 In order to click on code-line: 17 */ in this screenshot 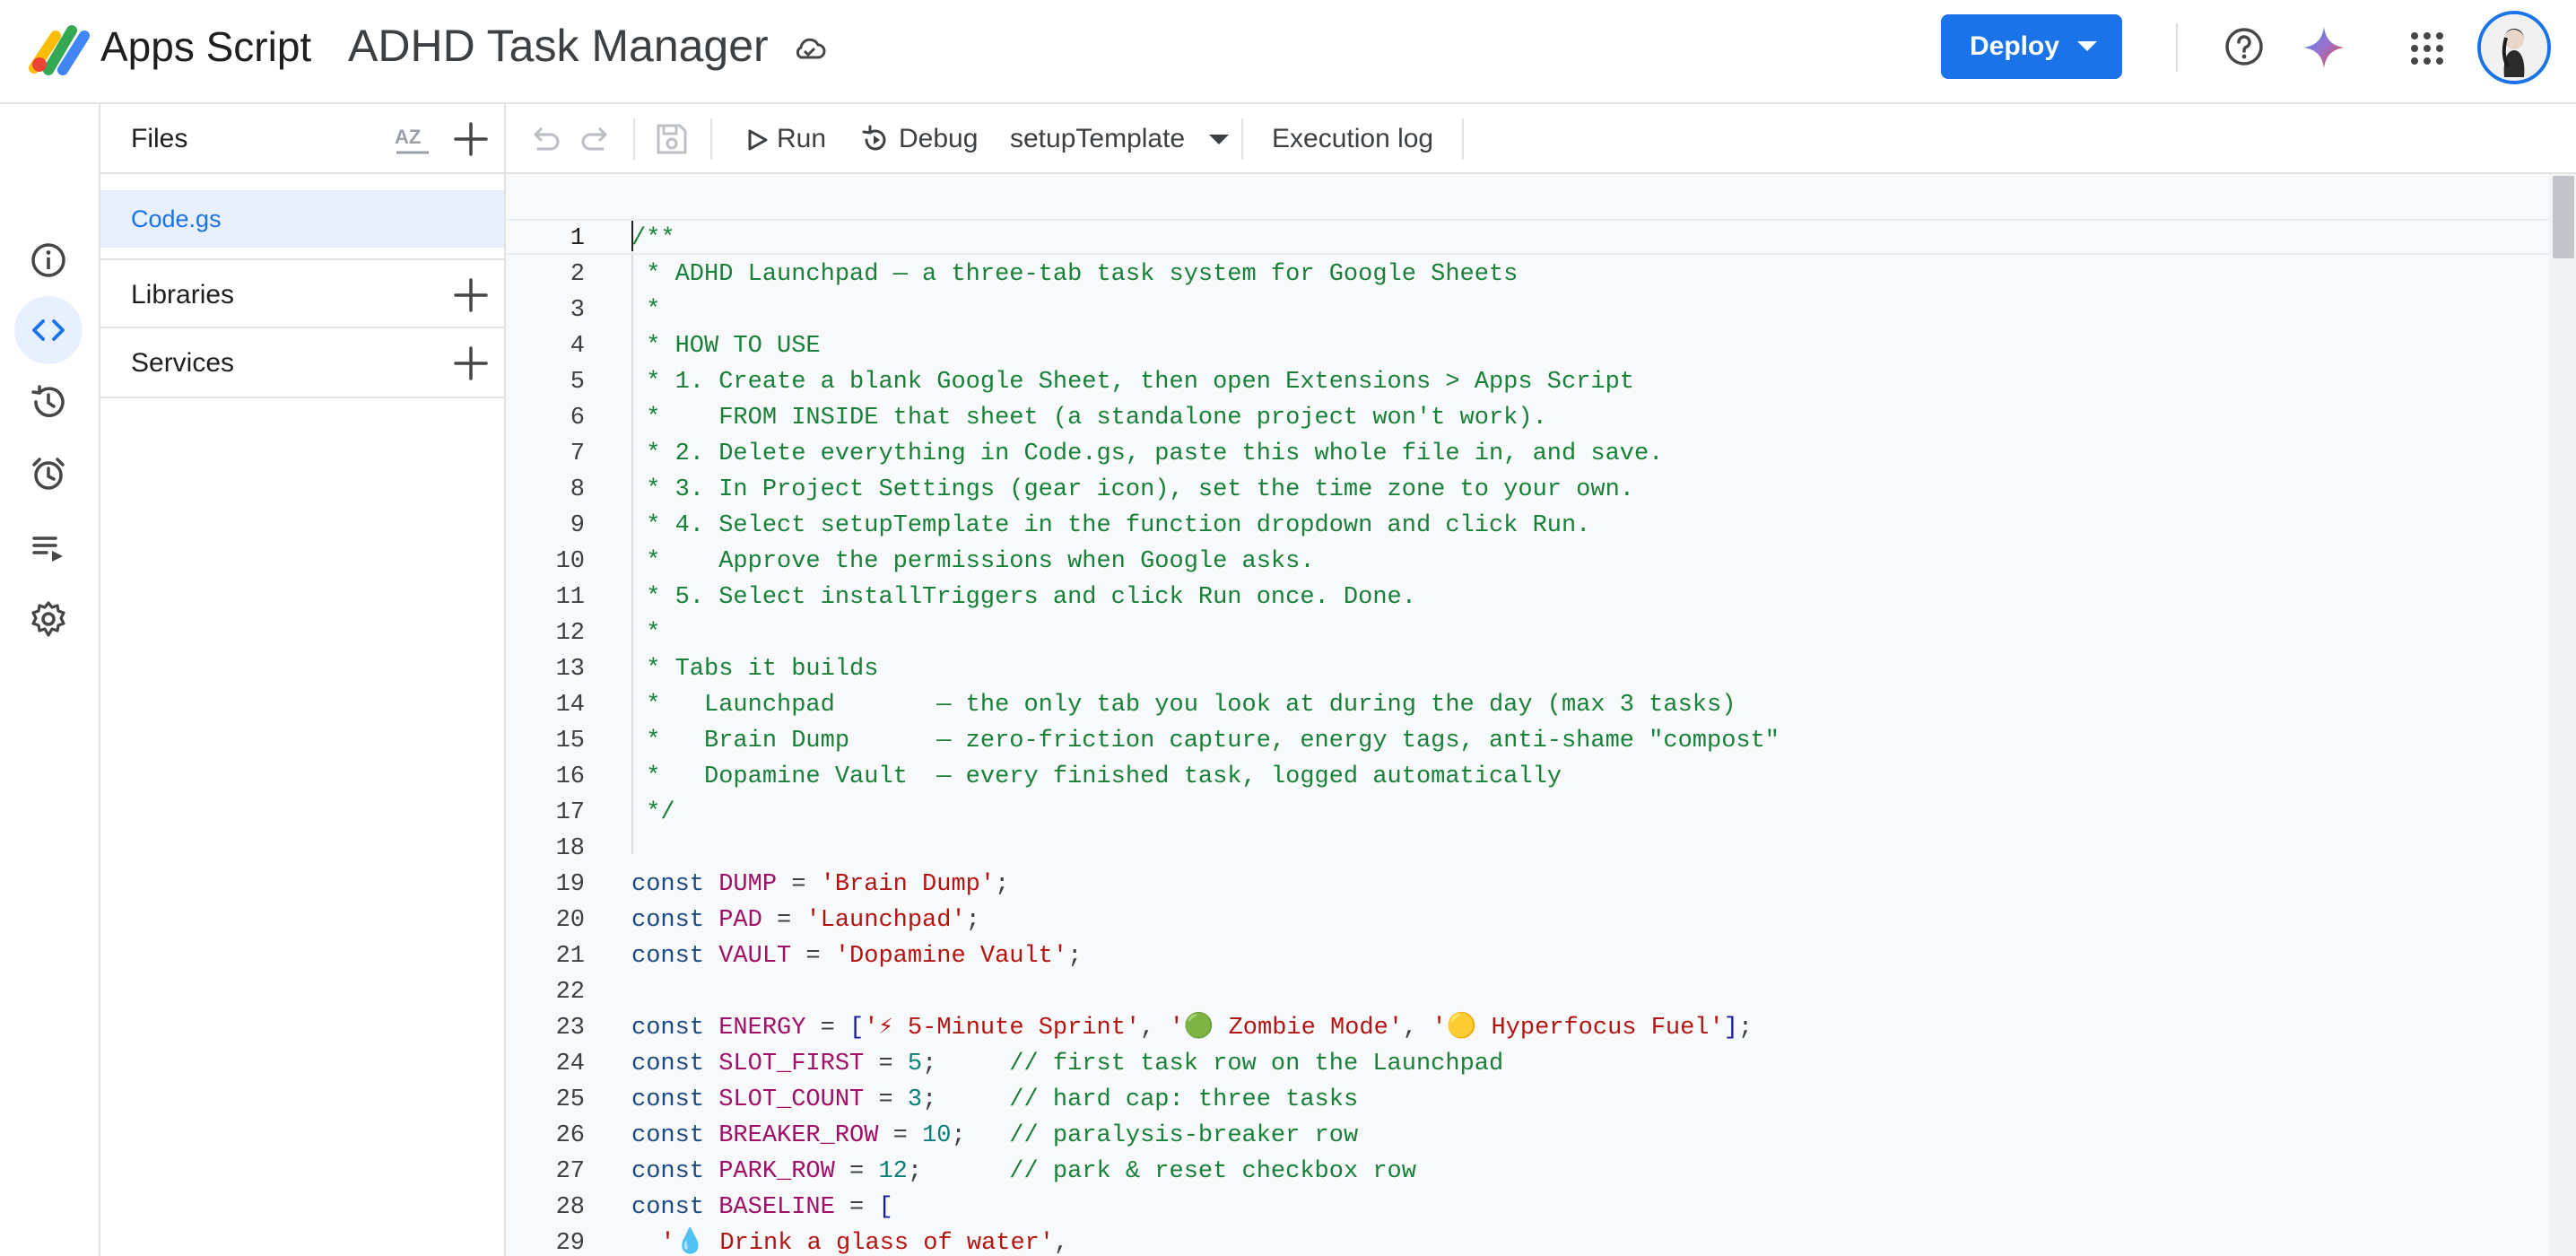, I will do `click(1528, 813)`.